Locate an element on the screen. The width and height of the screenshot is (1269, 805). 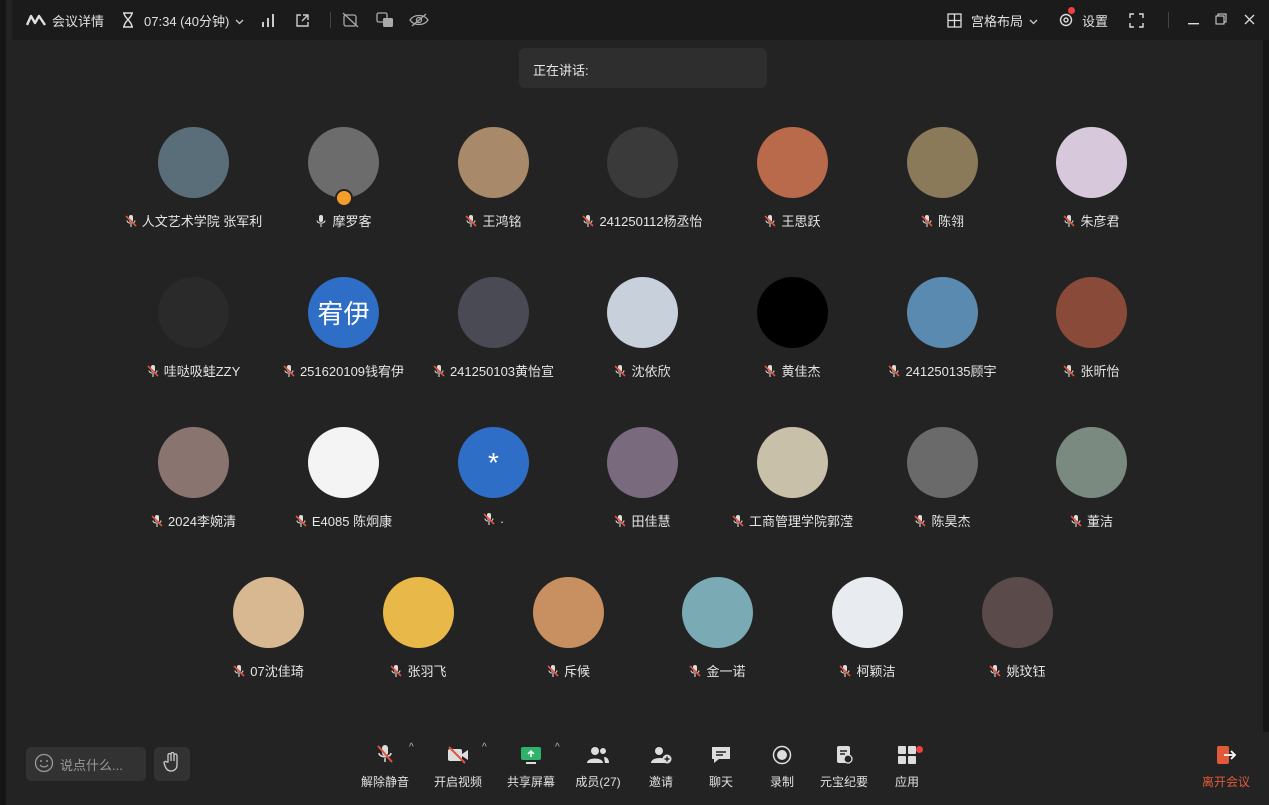
participant-tile: 张昕怡 is located at coordinates (1091, 342).